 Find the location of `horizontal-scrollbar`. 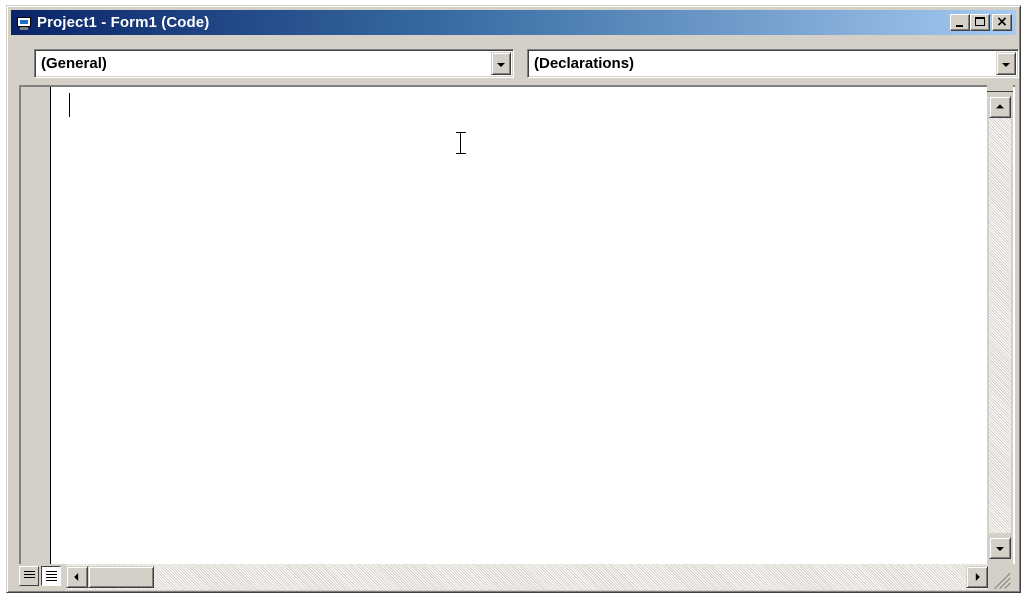

horizontal-scrollbar is located at coordinates (527, 577).